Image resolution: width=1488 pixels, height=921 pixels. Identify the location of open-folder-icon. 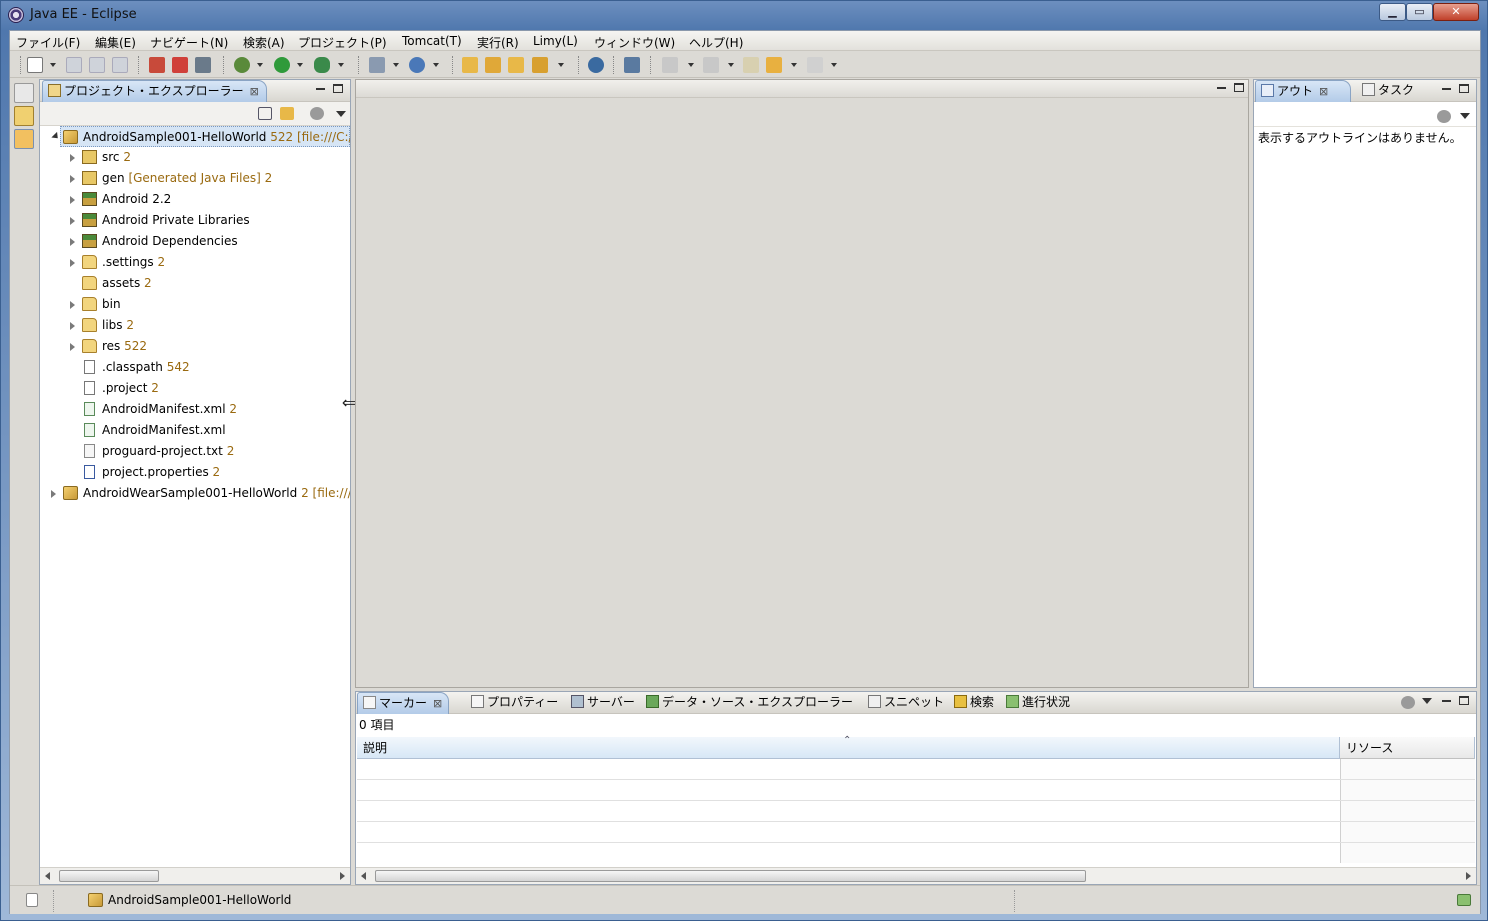
(516, 65).